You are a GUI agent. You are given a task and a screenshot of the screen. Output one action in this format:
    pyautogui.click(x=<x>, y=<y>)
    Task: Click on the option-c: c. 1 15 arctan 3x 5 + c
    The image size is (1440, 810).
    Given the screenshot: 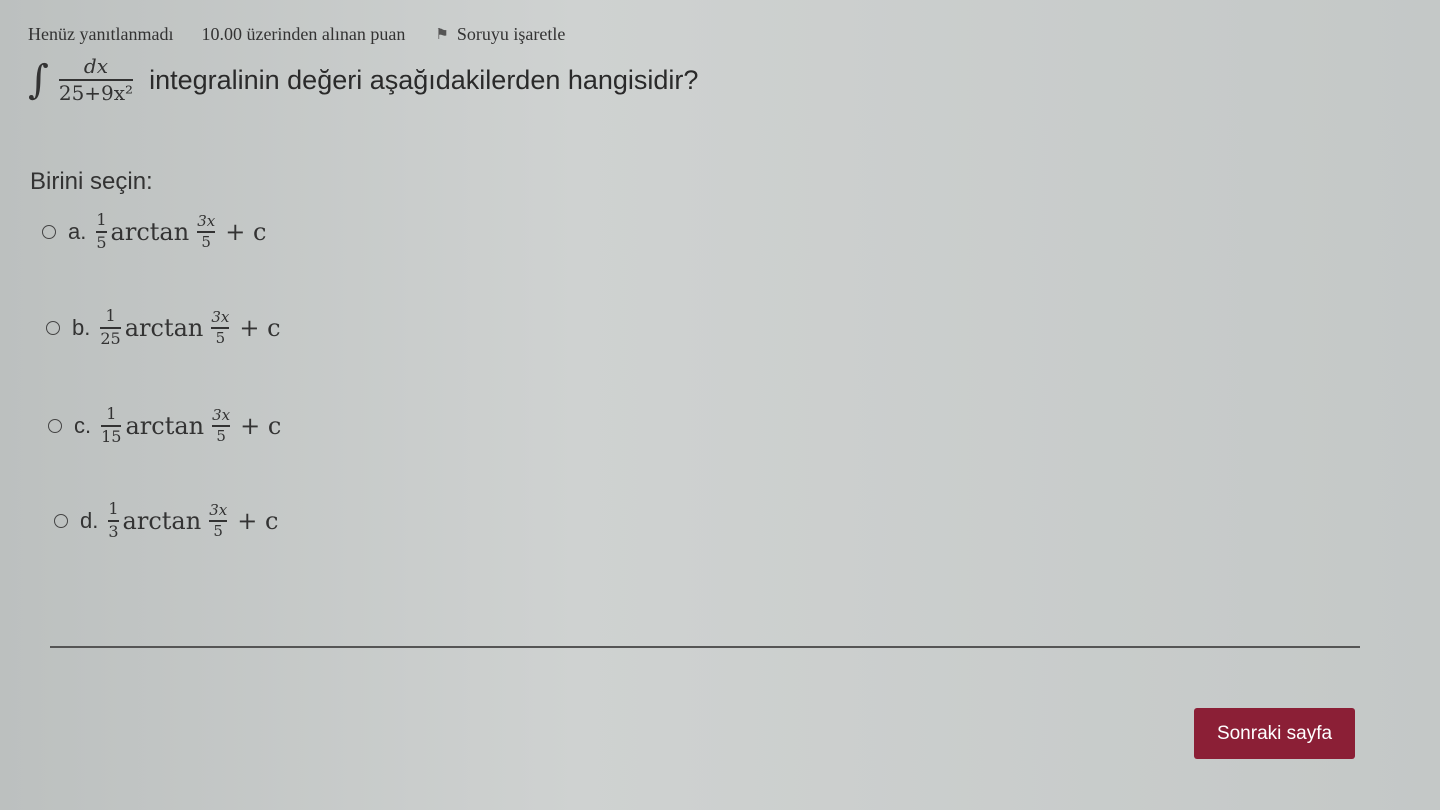 What is the action you would take?
    pyautogui.click(x=164, y=426)
    